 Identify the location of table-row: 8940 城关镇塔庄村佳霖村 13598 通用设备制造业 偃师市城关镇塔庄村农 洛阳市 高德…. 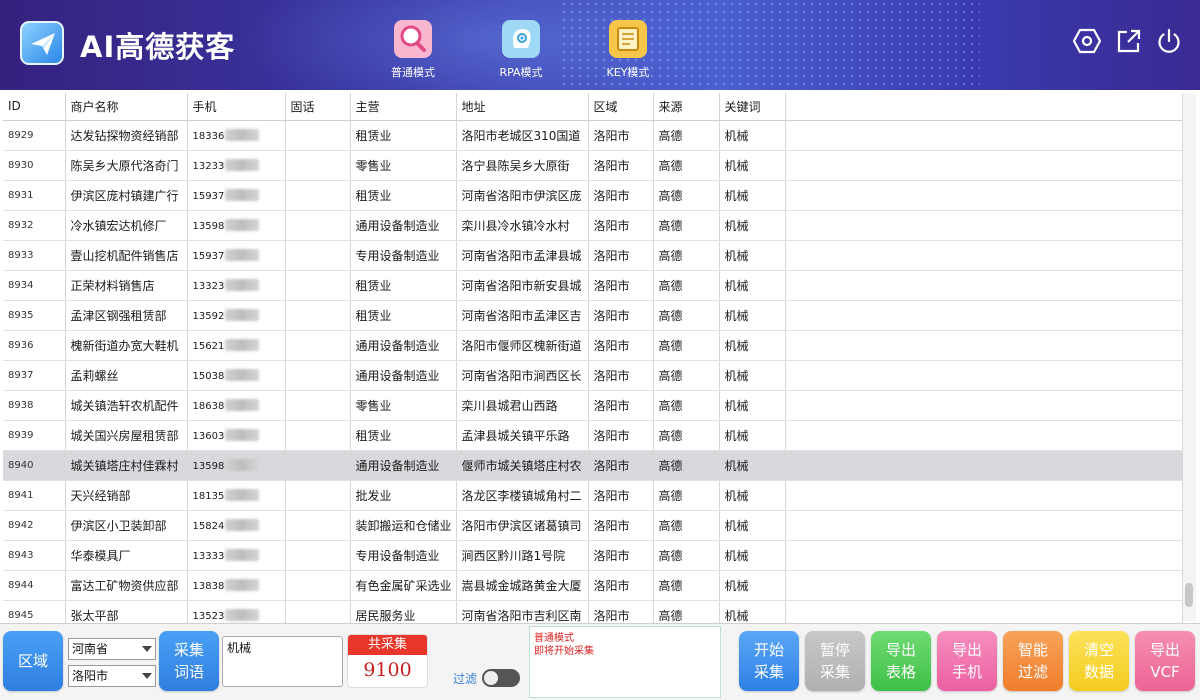
(593, 465).